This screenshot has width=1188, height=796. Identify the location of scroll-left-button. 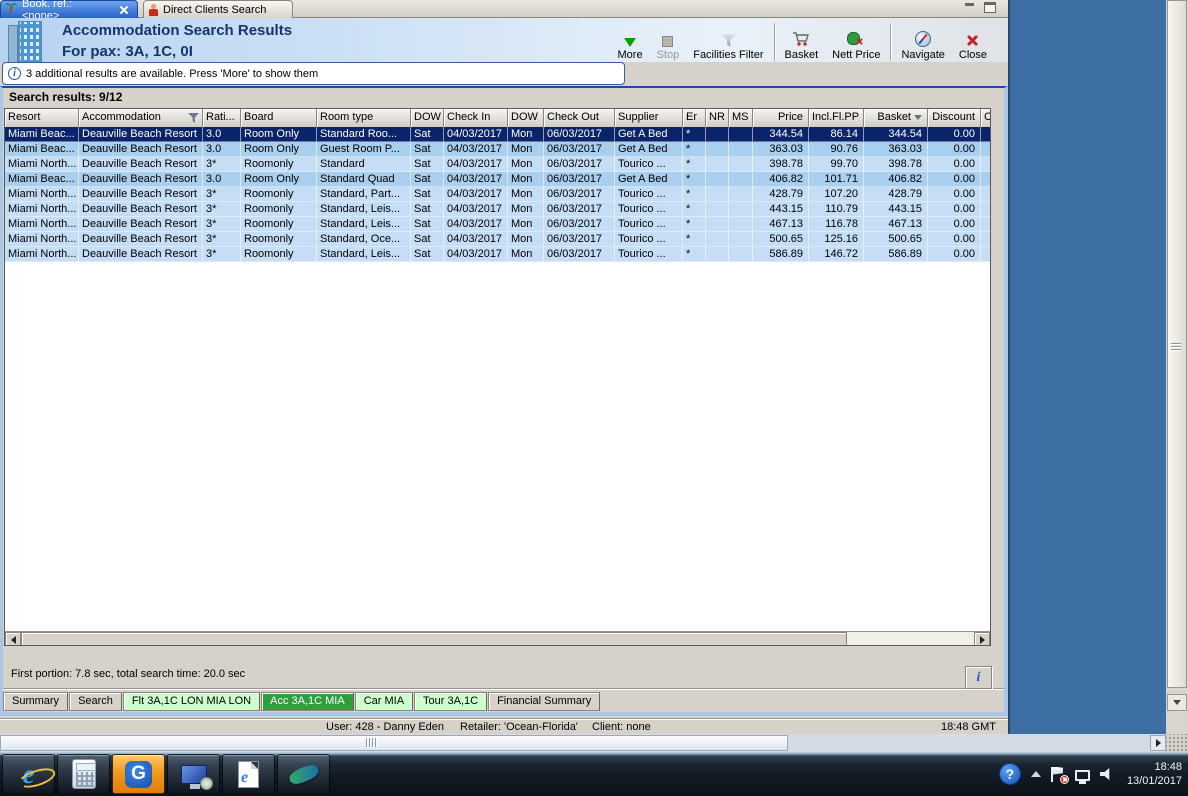
(13, 638).